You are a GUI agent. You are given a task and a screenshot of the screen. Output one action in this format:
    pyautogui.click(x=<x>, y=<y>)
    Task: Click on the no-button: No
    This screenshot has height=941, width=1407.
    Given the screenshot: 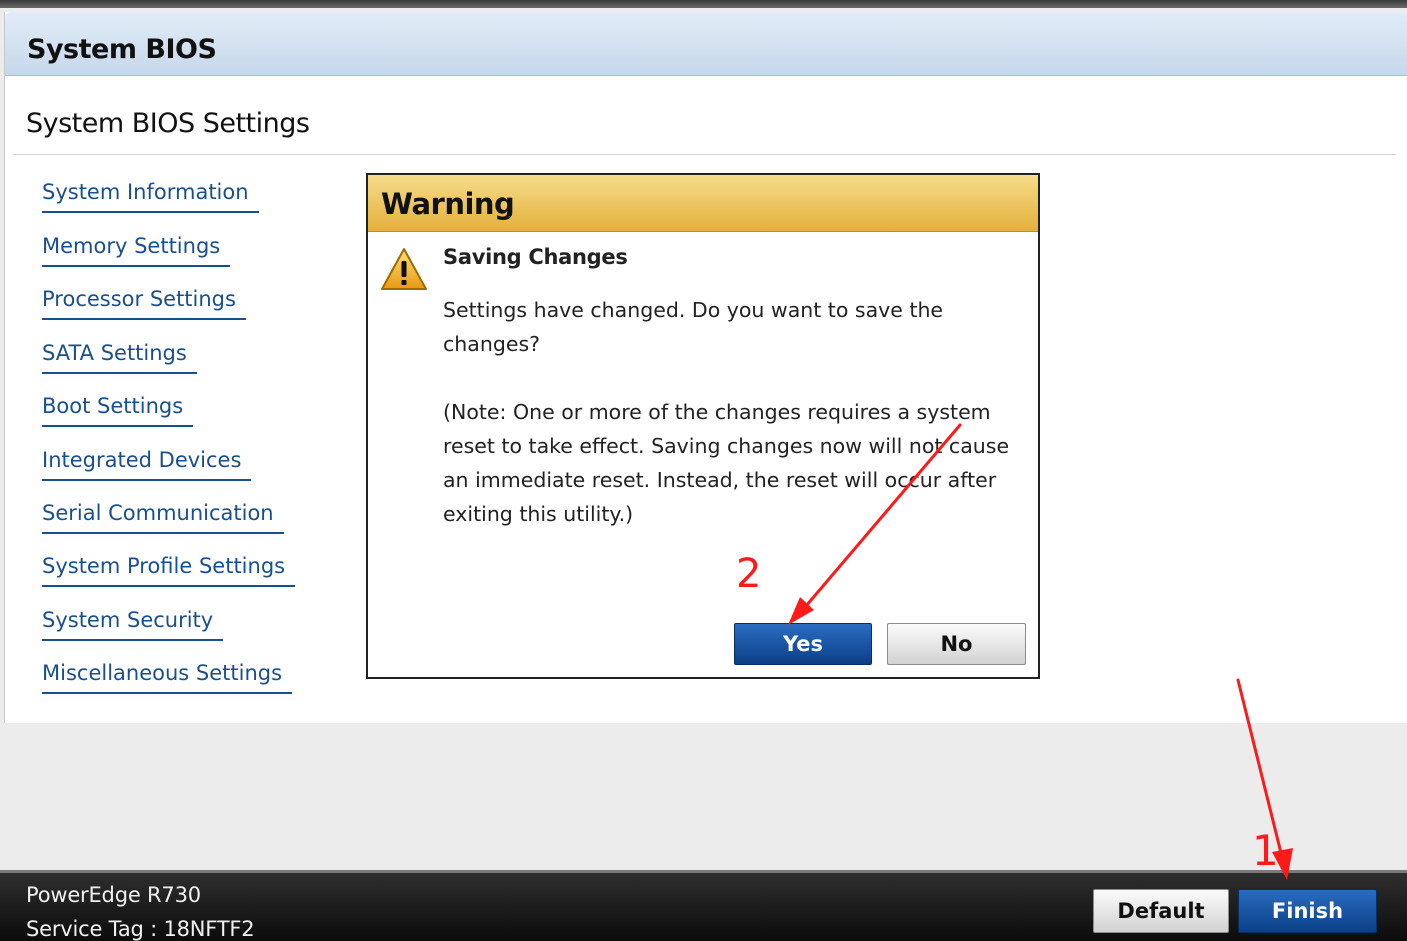 What is the action you would take?
    pyautogui.click(x=956, y=644)
    